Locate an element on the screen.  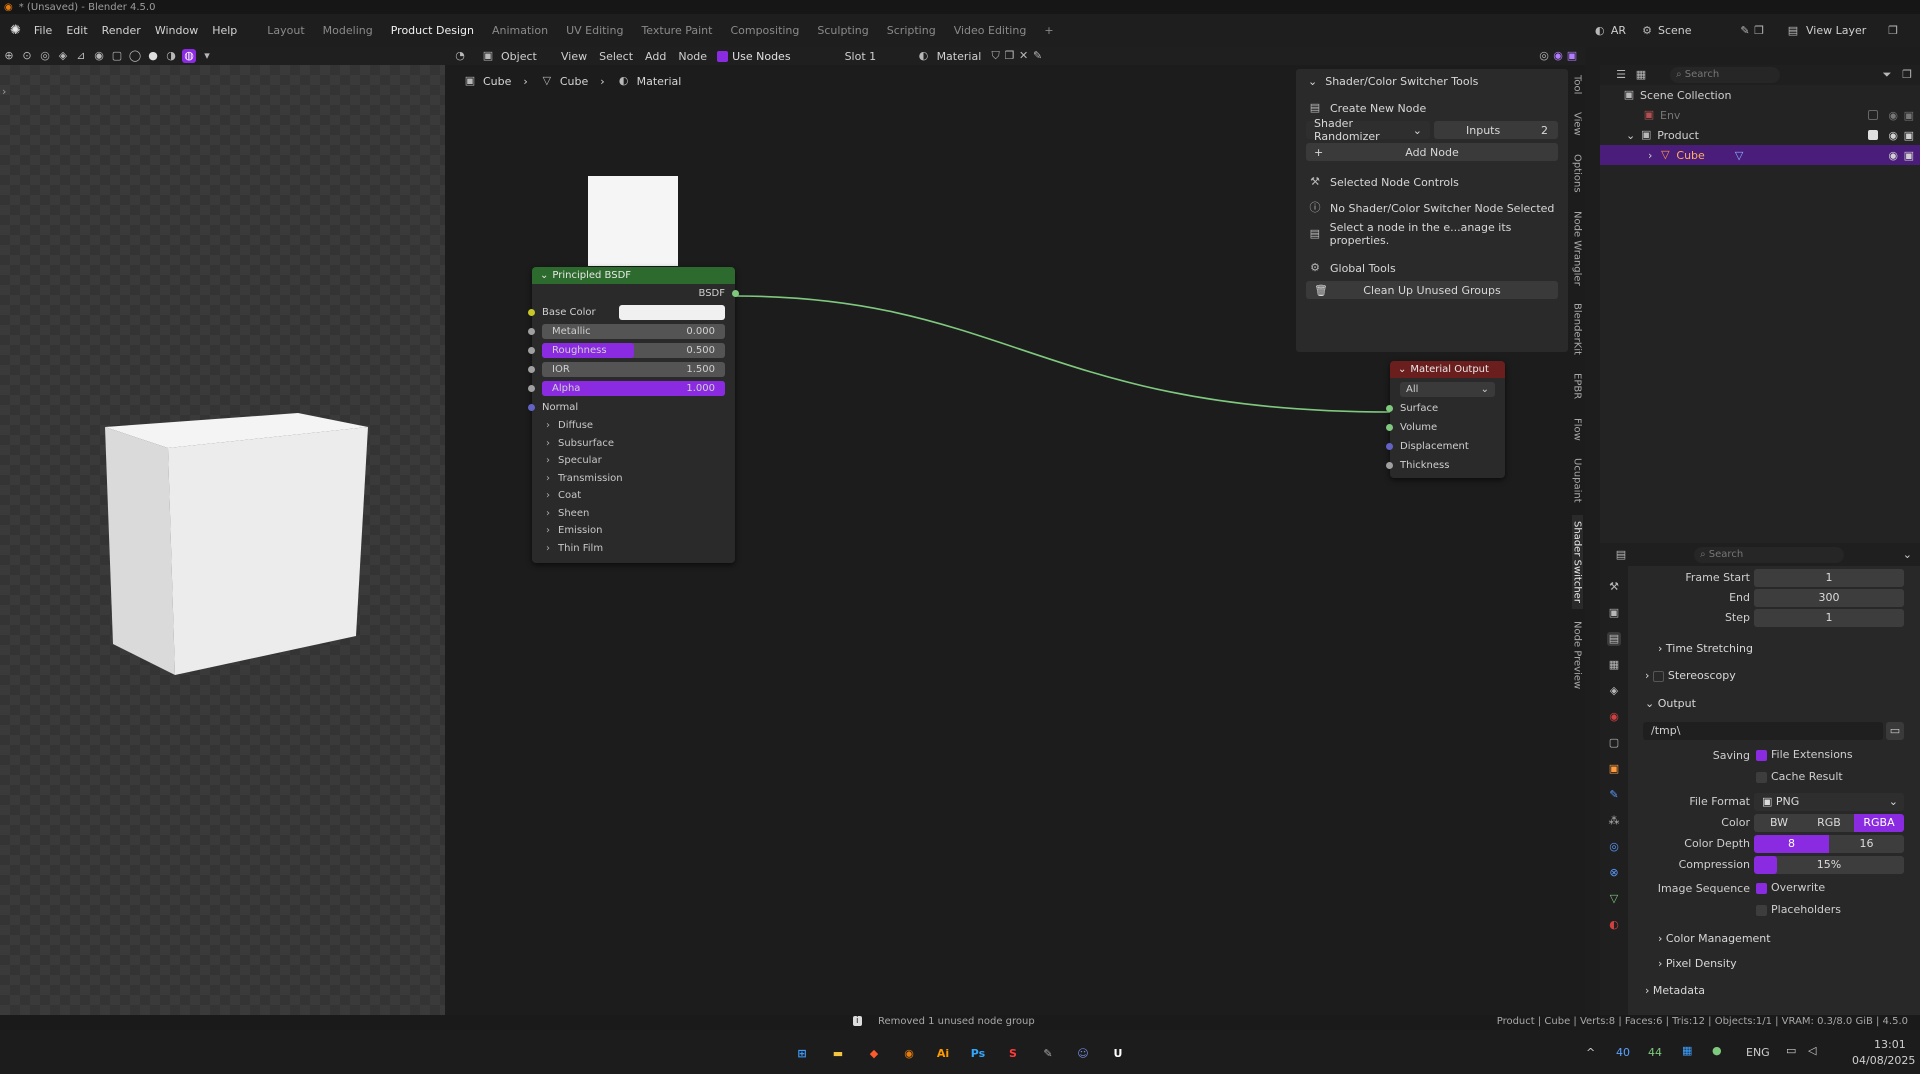
outliner-row-product: ⌄ ▣ Product ◉ ▣ is located at coordinates (1760, 135).